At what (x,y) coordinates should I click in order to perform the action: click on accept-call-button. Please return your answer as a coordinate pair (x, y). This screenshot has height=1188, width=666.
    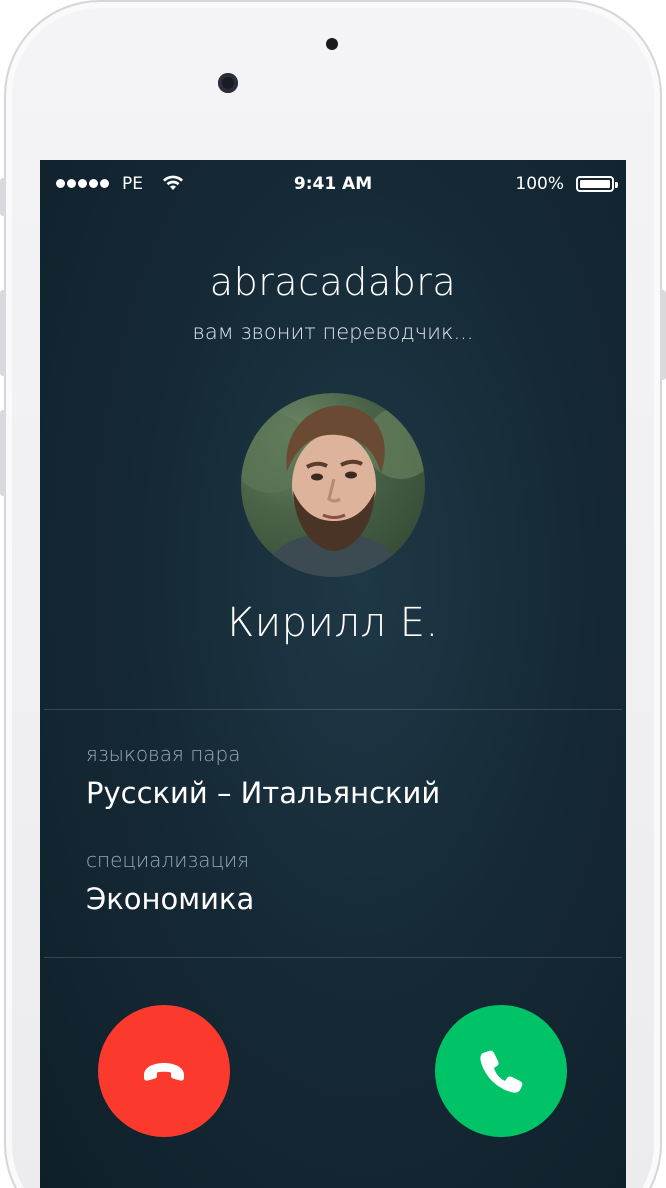
    Looking at the image, I should click on (501, 1071).